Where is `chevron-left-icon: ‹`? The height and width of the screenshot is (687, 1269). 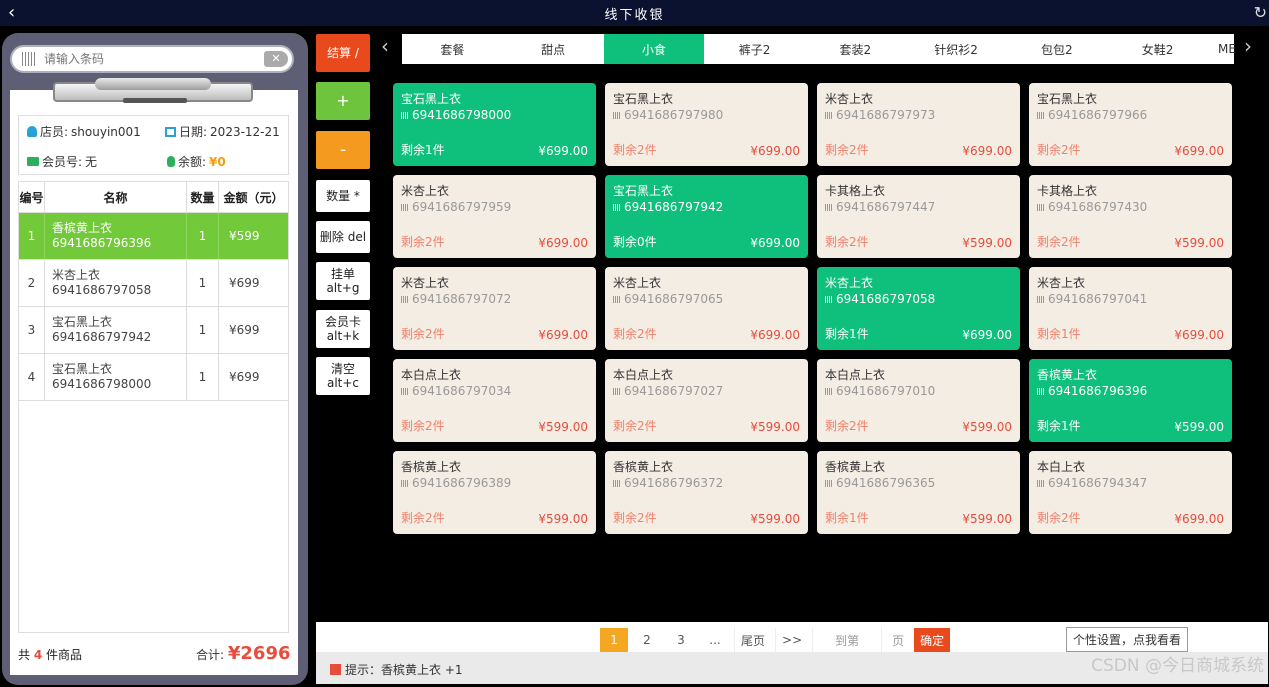
chevron-left-icon: ‹ is located at coordinates (11, 12).